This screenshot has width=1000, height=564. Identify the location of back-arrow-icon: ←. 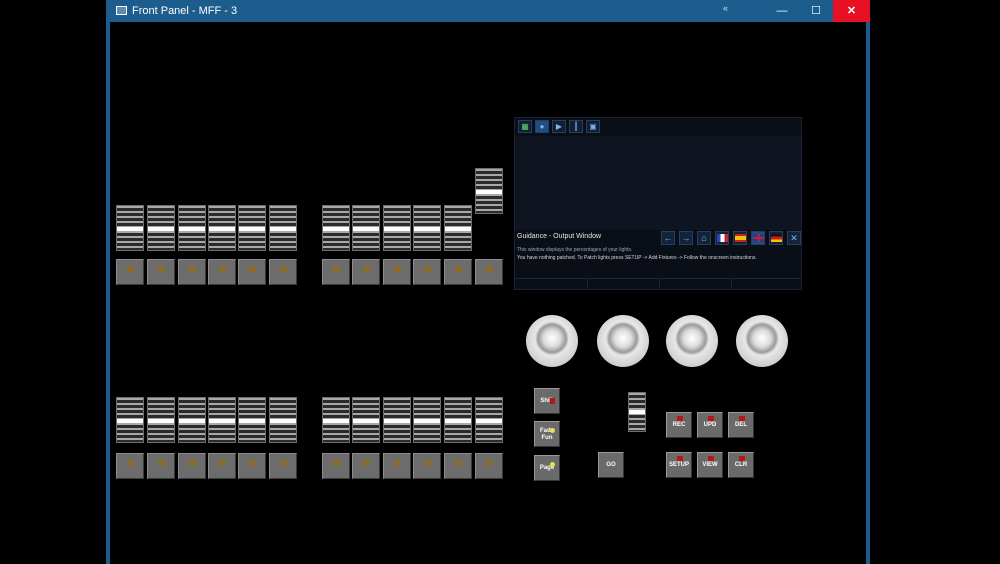
(668, 238).